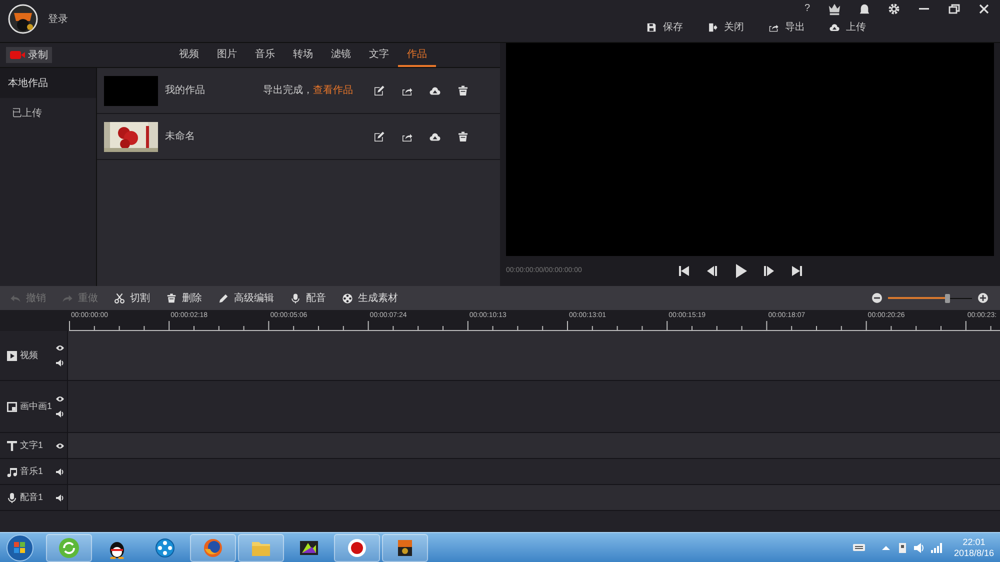  What do you see at coordinates (858, 547) in the screenshot?
I see `keyboard-icon` at bounding box center [858, 547].